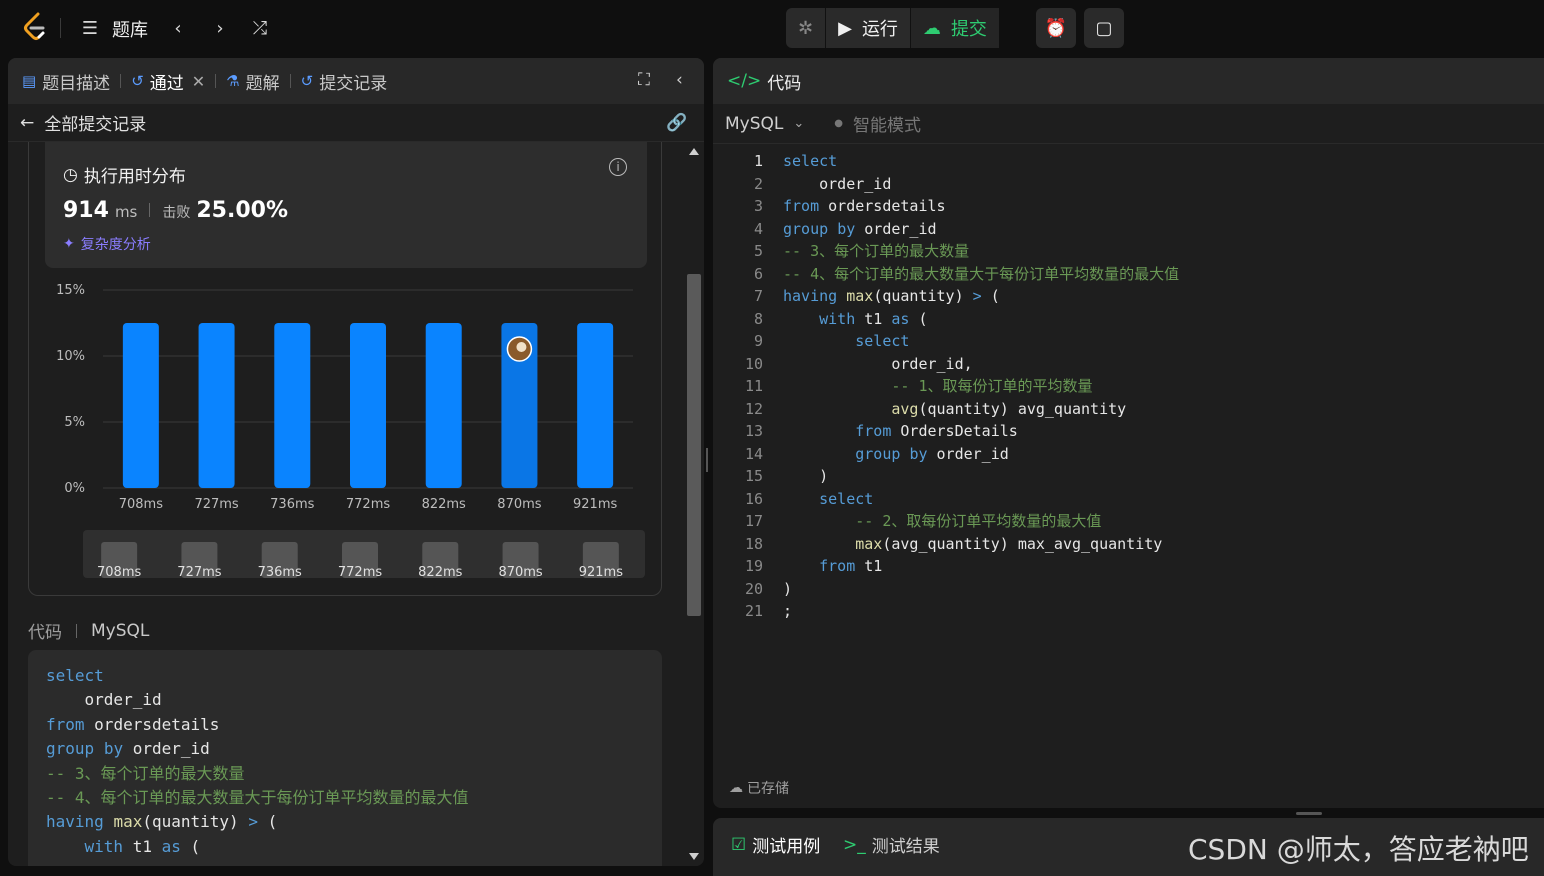 This screenshot has height=876, width=1544. Describe the element at coordinates (307, 81) in the screenshot. I see `history-icon: ↺` at that location.